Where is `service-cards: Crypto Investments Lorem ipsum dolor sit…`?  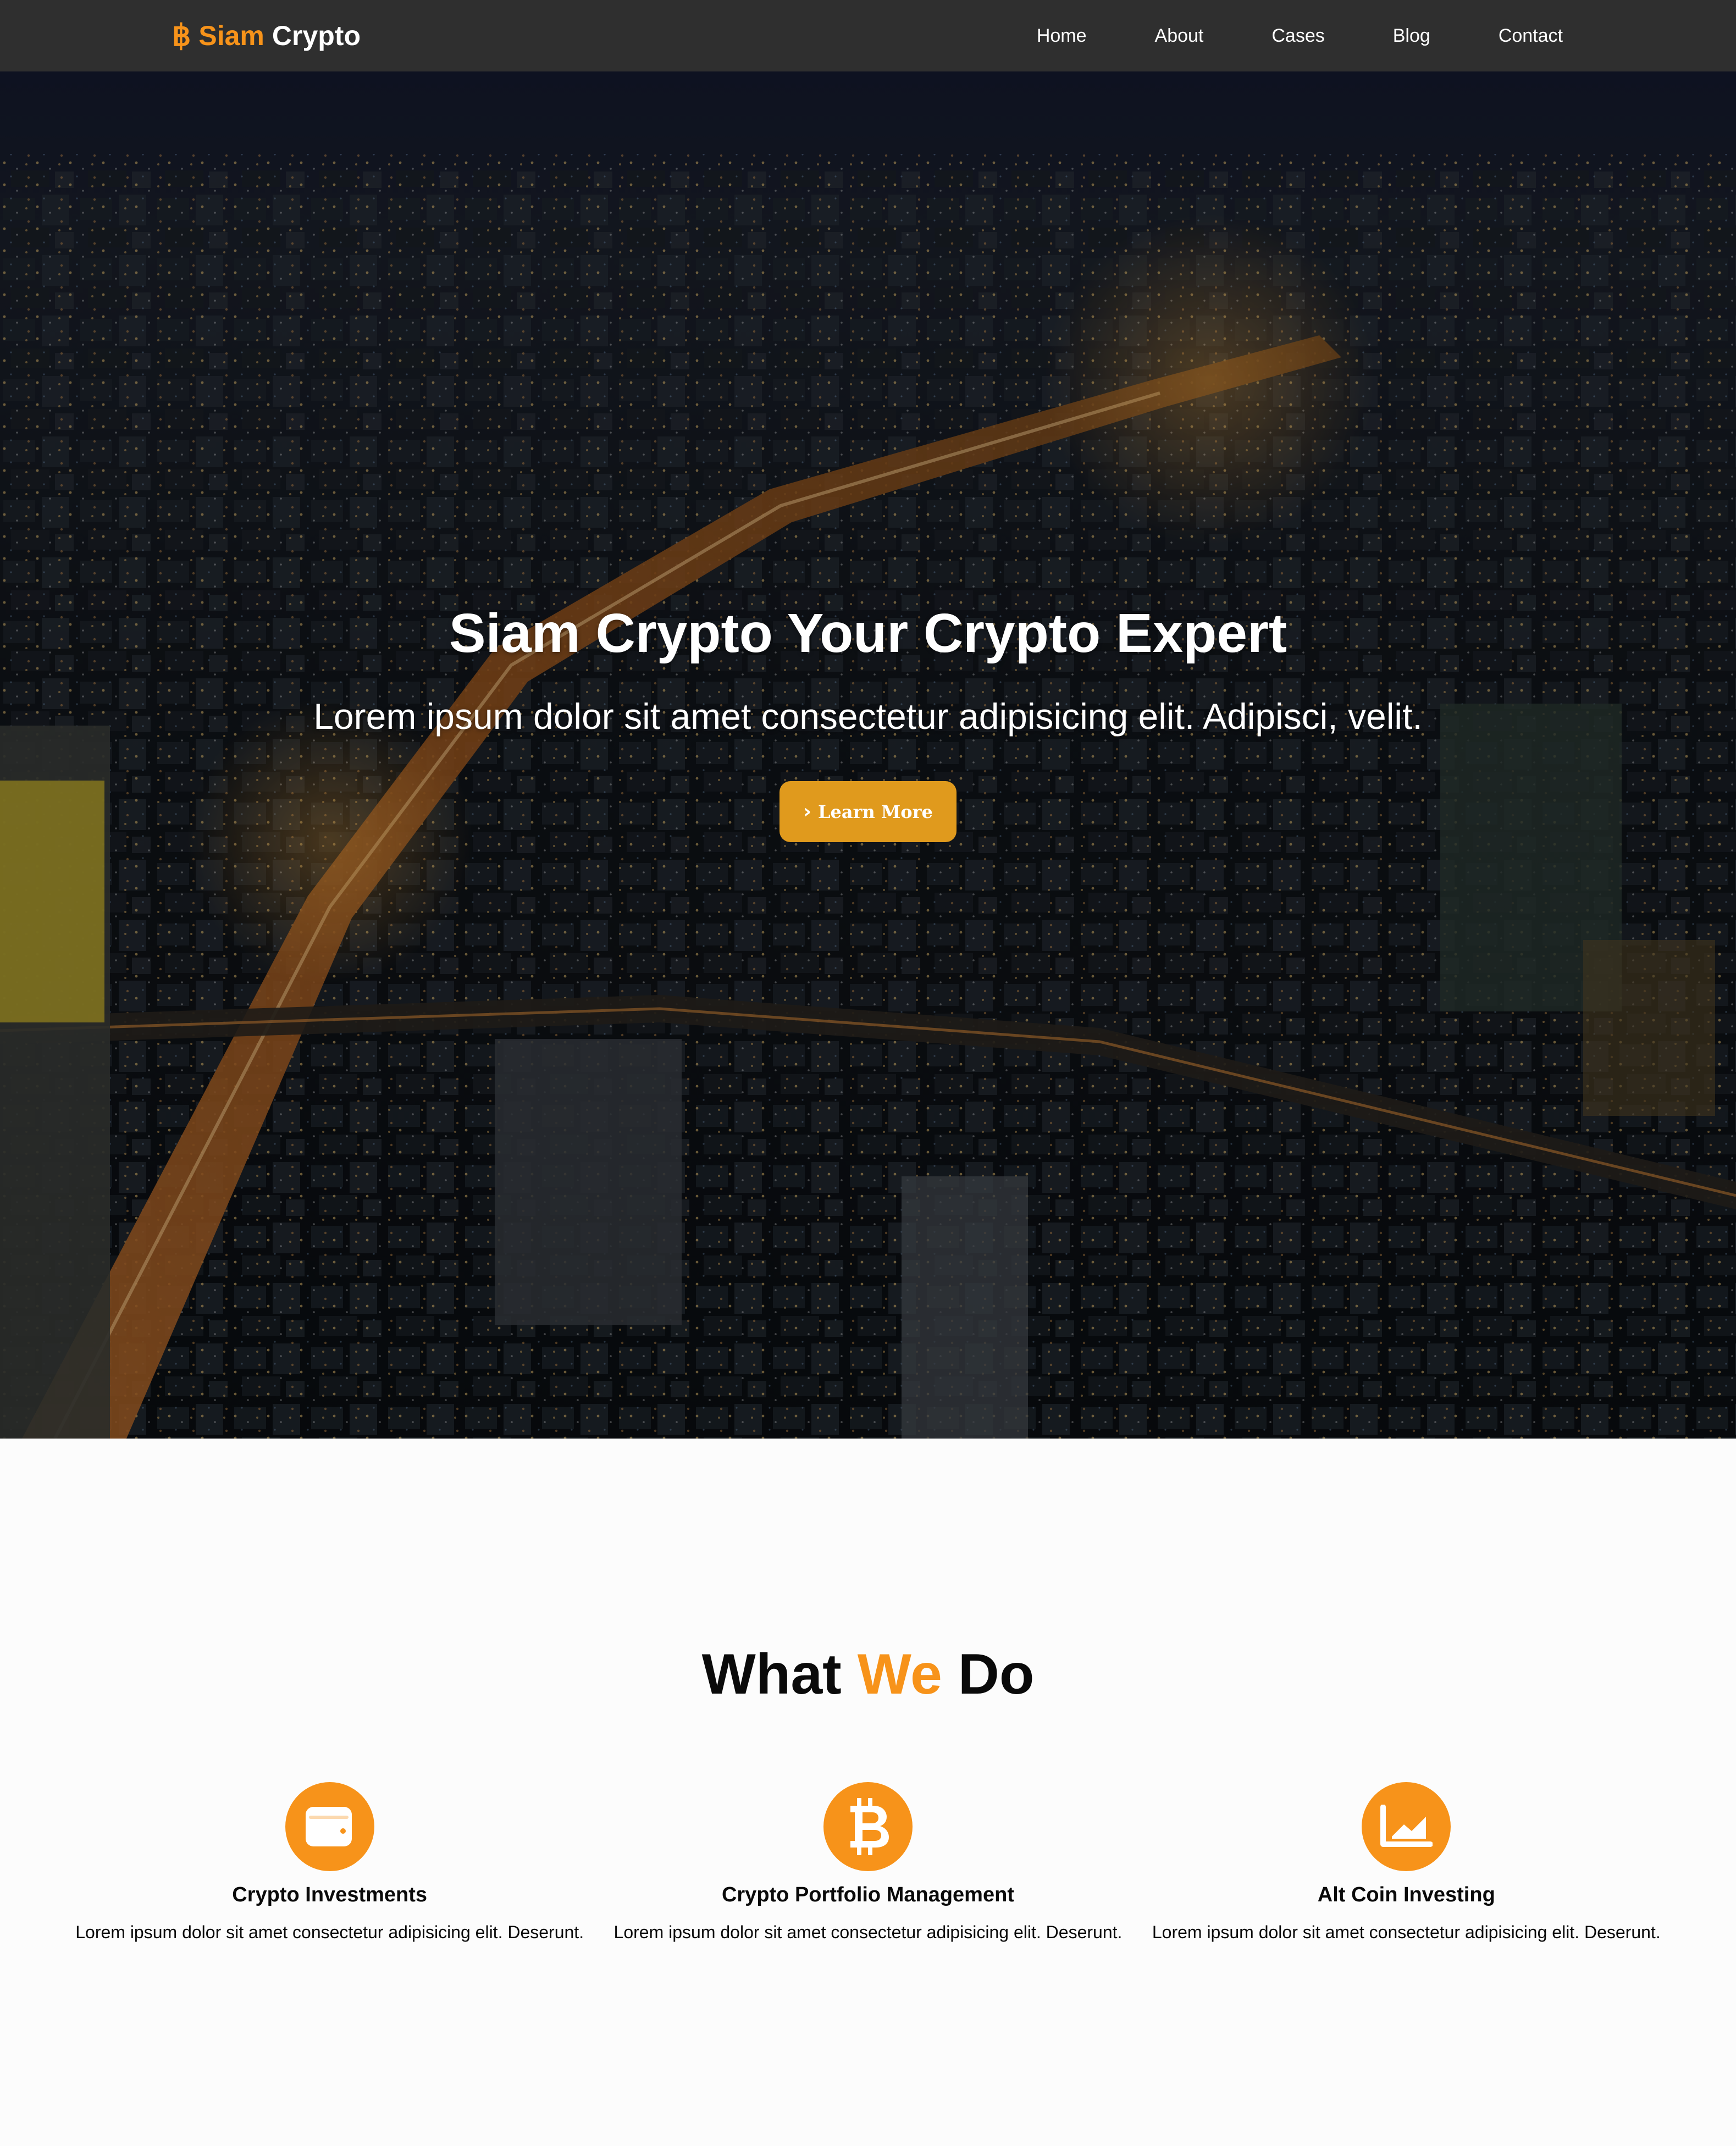 service-cards: Crypto Investments Lorem ipsum dolor sit… is located at coordinates (868, 1862).